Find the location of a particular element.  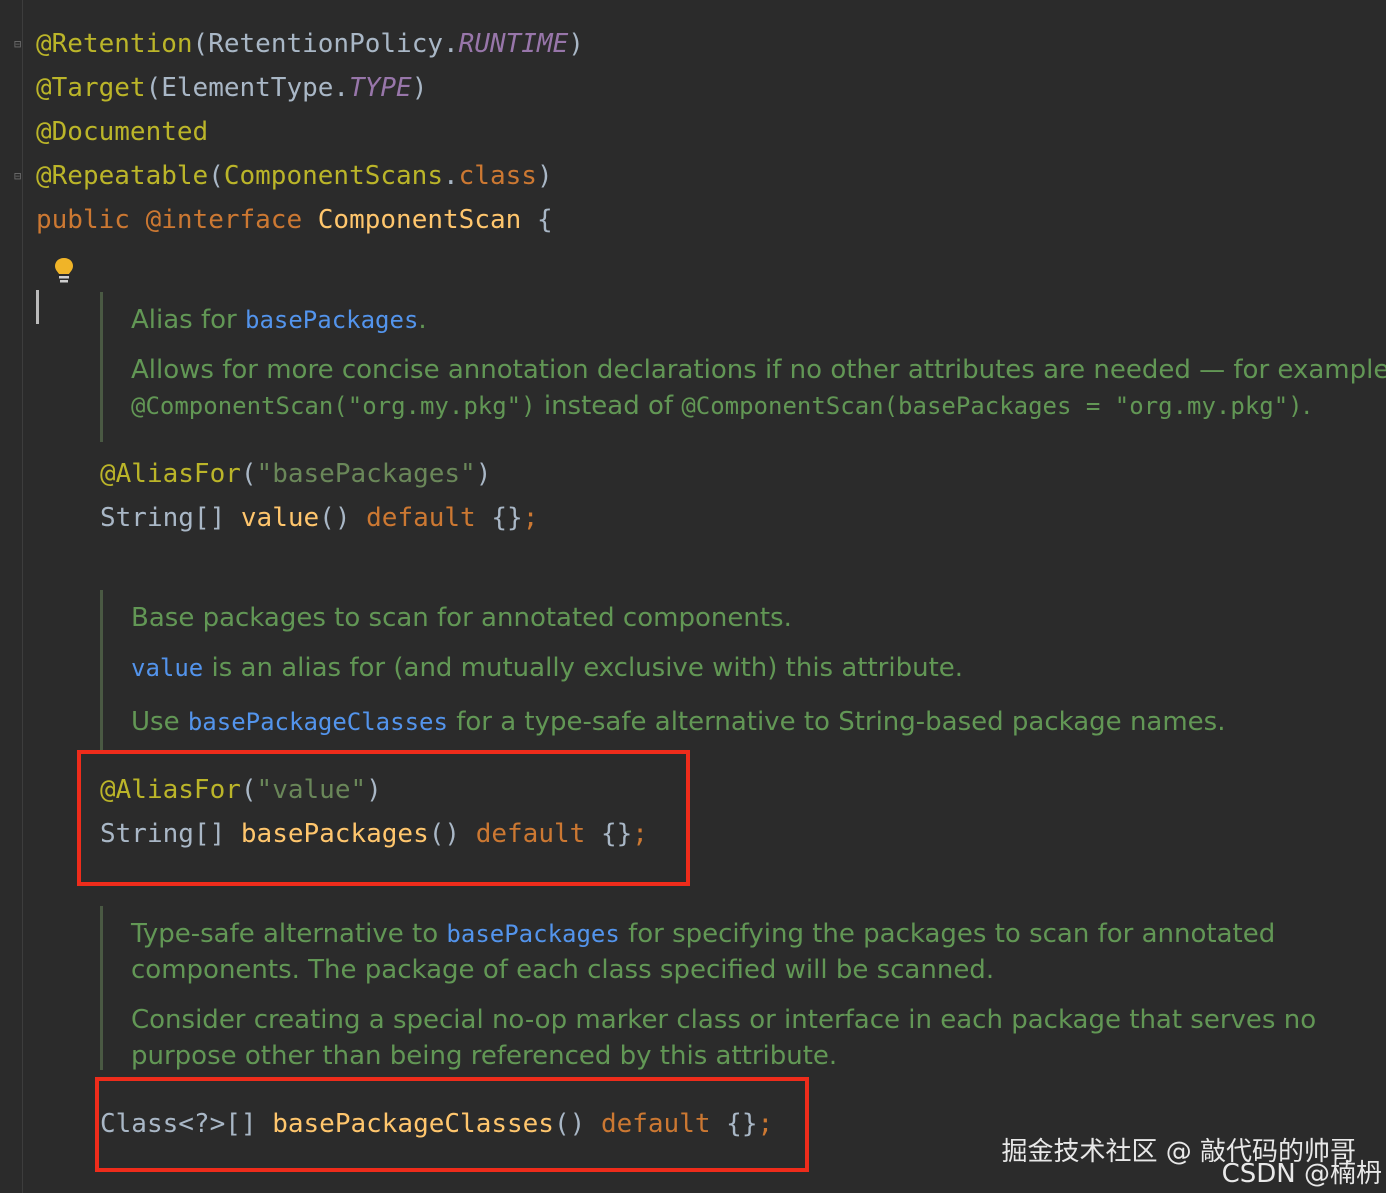

annotation-documented: @Documented is located at coordinates (122, 132).